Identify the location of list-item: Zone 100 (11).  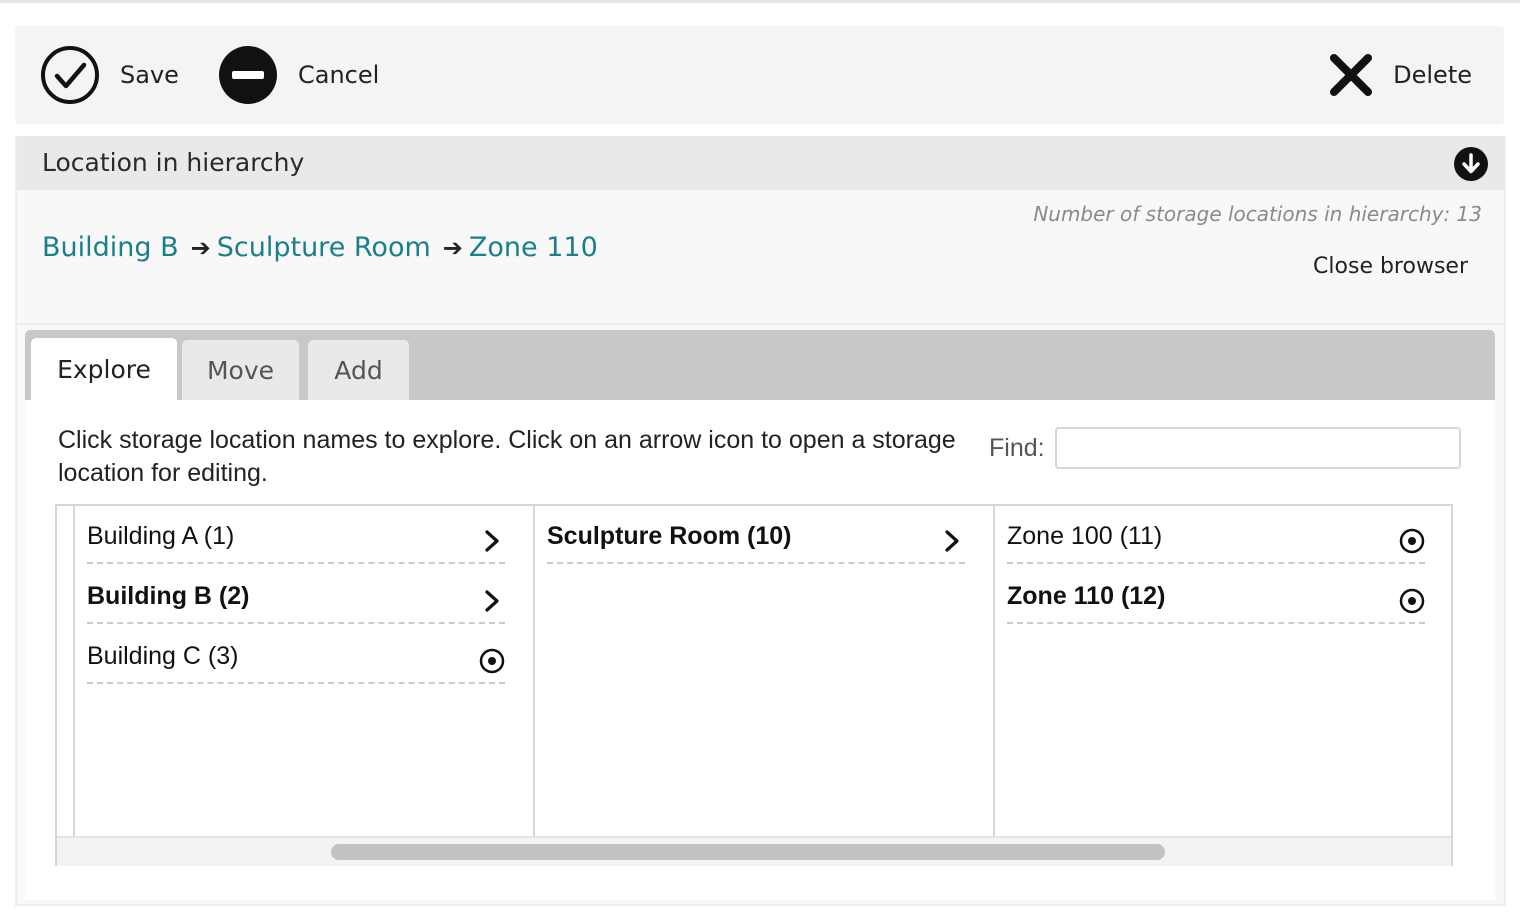
(1216, 538).